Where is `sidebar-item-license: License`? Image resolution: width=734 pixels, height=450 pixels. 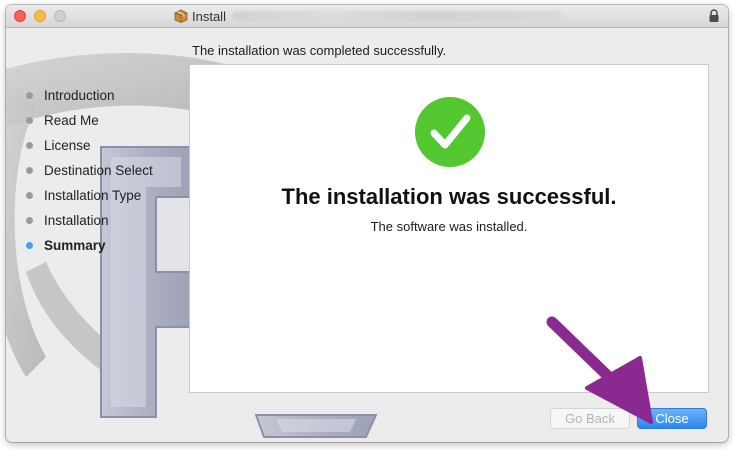 sidebar-item-license: License is located at coordinates (58, 145).